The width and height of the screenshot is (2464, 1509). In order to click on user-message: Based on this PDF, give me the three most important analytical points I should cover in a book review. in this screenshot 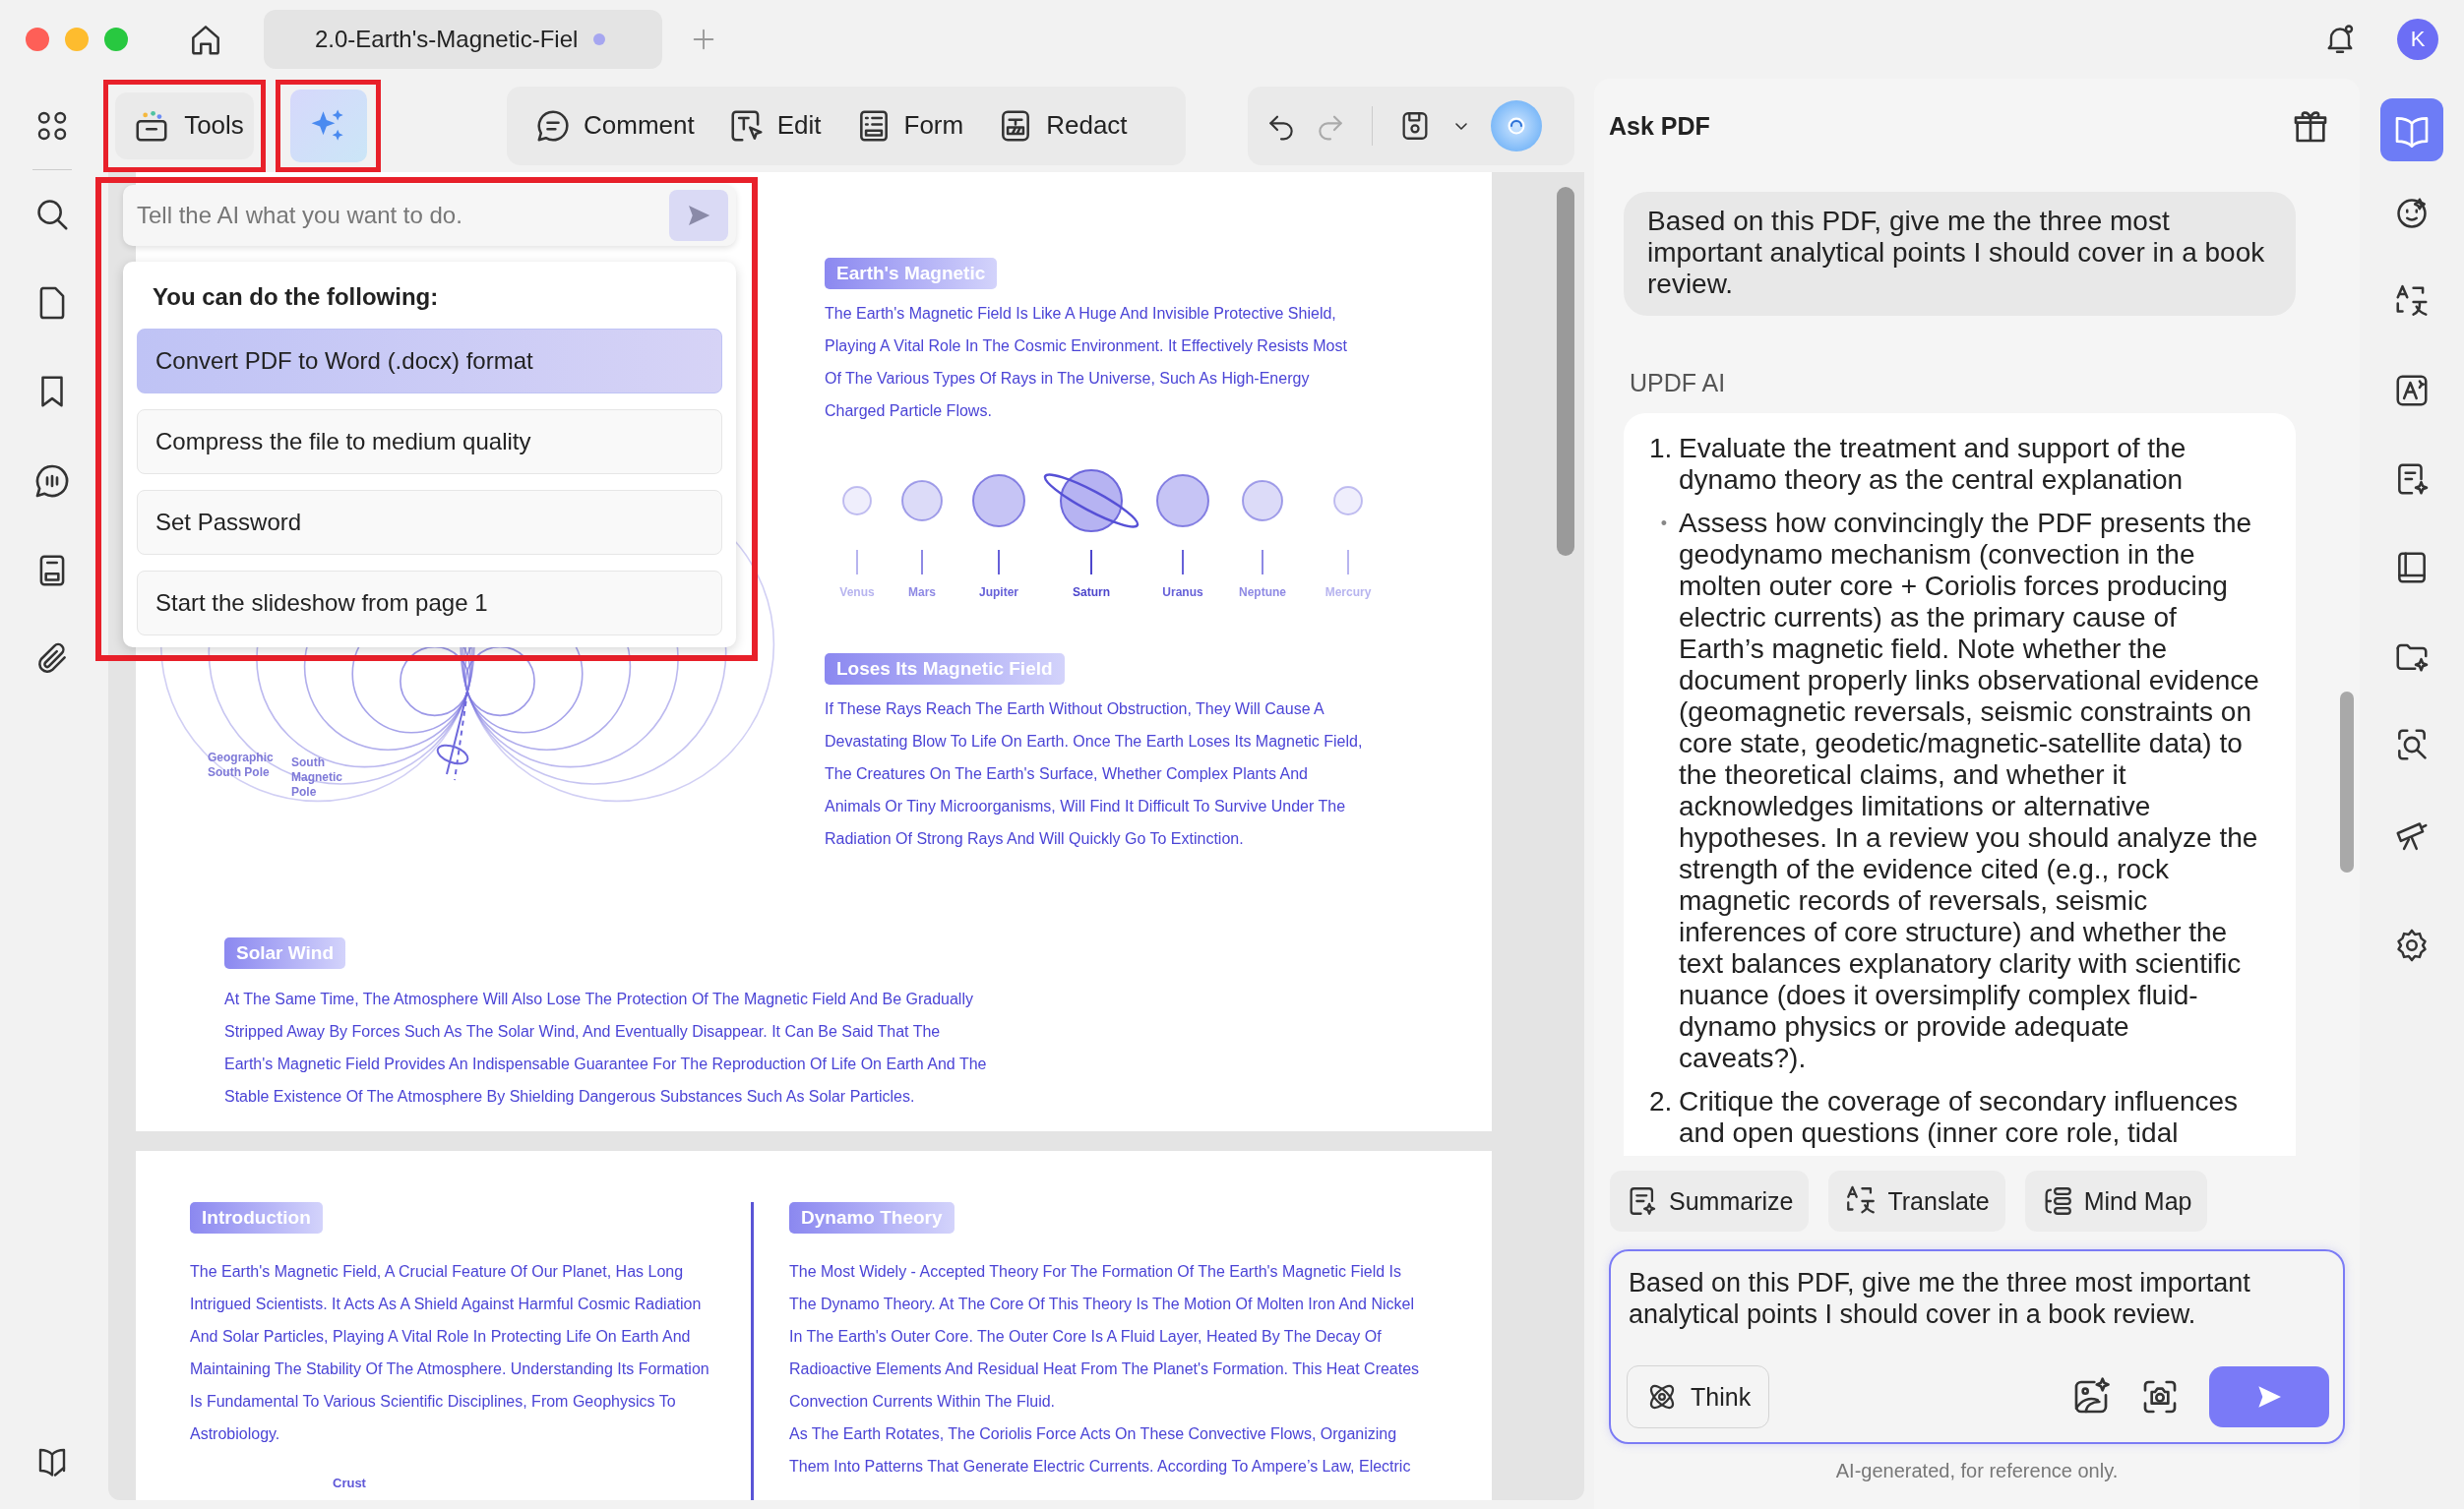, I will do `click(1960, 254)`.